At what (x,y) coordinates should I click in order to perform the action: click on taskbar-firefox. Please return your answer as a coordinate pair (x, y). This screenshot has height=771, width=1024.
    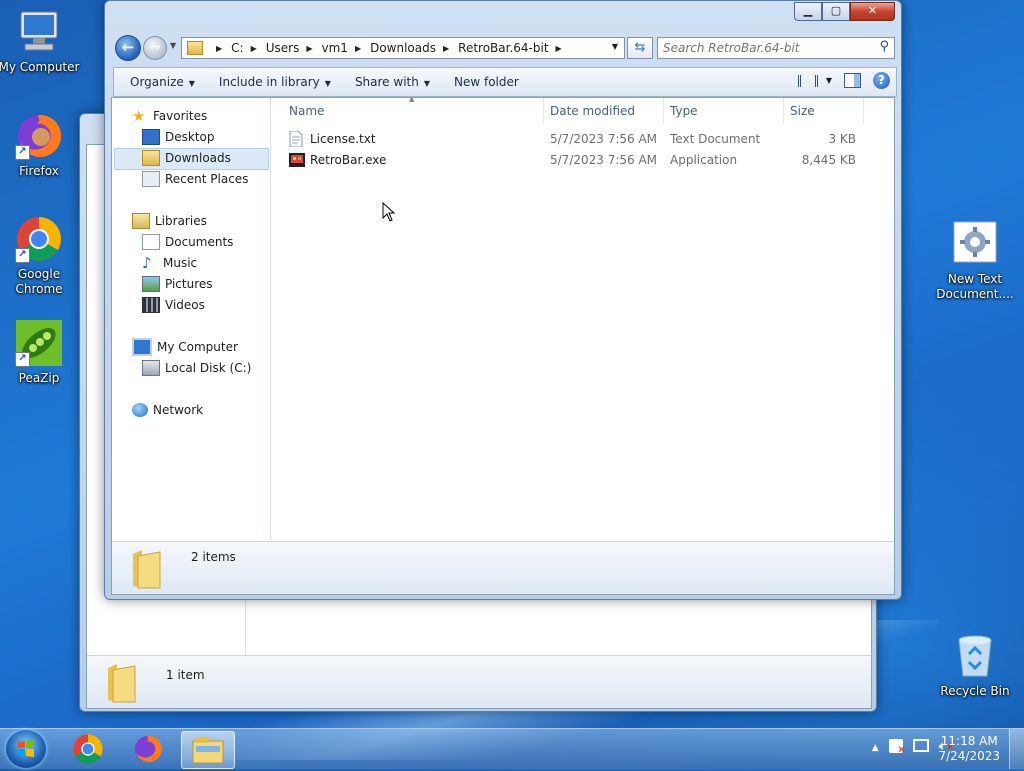
    Looking at the image, I should click on (148, 749).